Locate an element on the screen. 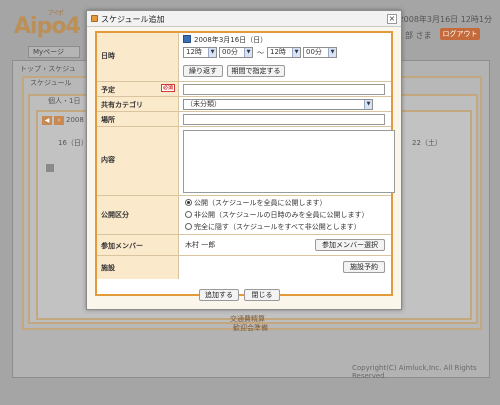  end-minute-select: 00分 ▼ is located at coordinates (320, 52).